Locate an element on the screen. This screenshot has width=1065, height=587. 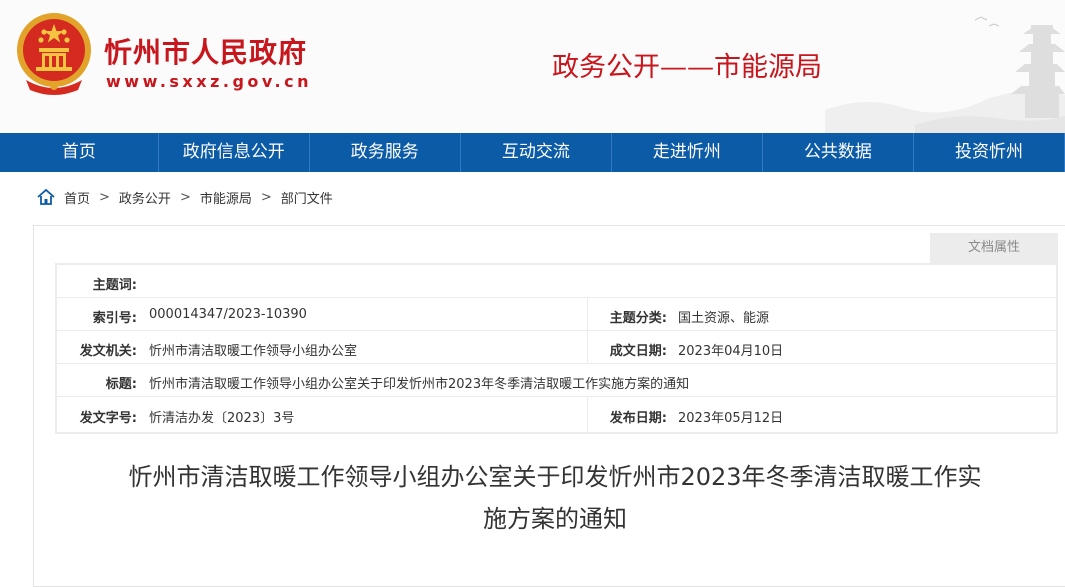
breadcrumb: 首页 > 政务公开 > 市能源局 > 部门文件 is located at coordinates (184, 197).